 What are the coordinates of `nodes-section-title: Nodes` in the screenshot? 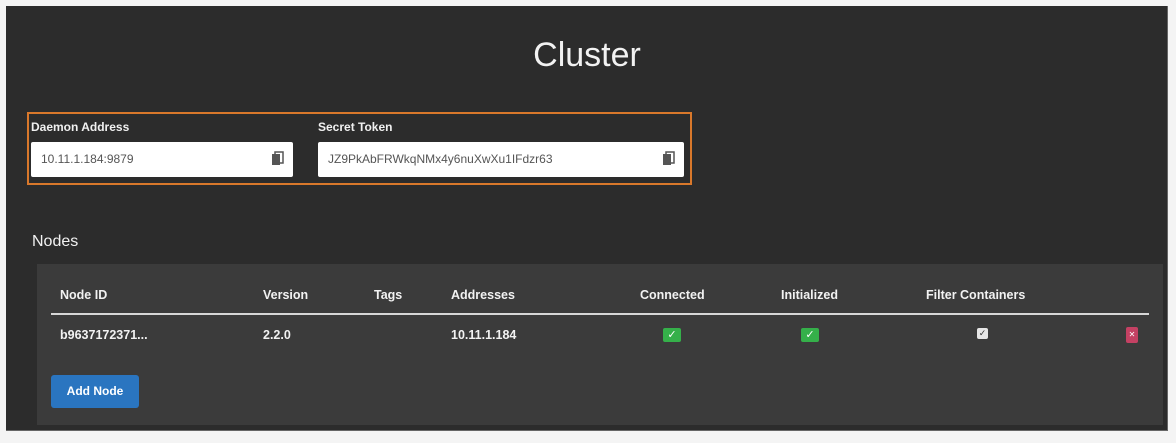 It's located at (55, 241).